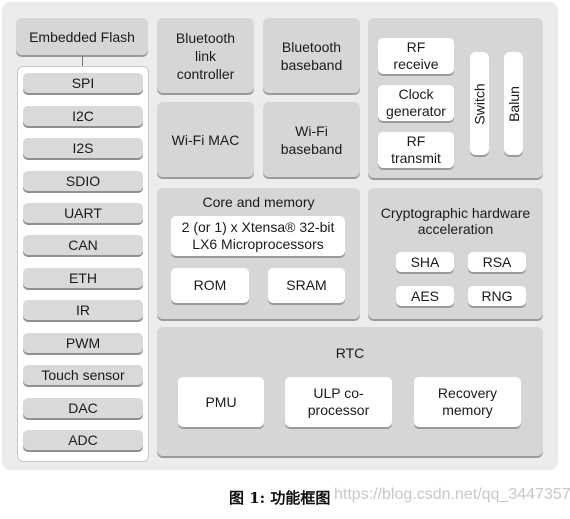 Image resolution: width=570 pixels, height=519 pixels. I want to click on interface-spi: SPI, so click(83, 83).